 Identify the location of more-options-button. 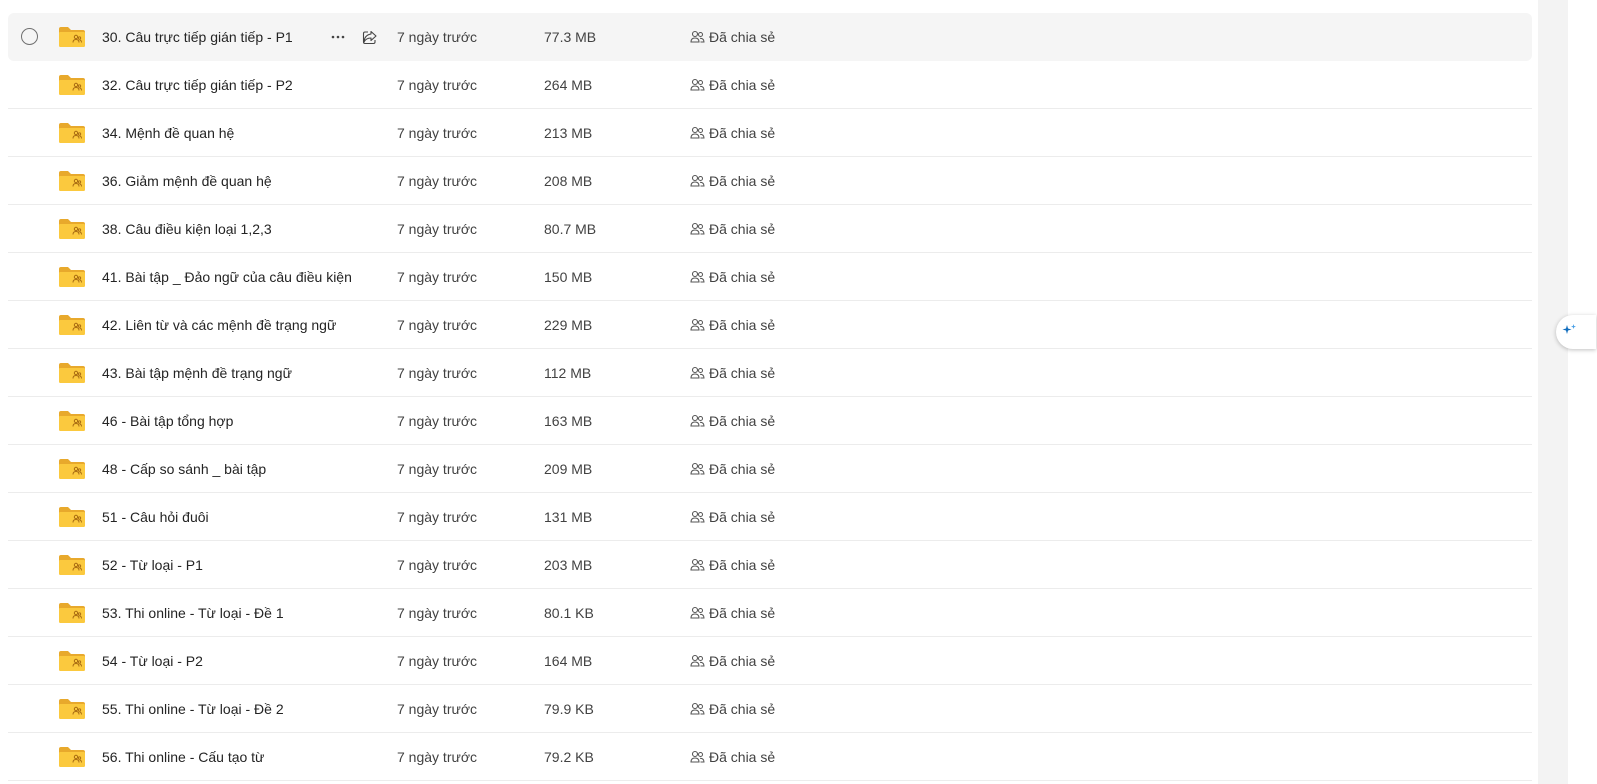
(338, 36).